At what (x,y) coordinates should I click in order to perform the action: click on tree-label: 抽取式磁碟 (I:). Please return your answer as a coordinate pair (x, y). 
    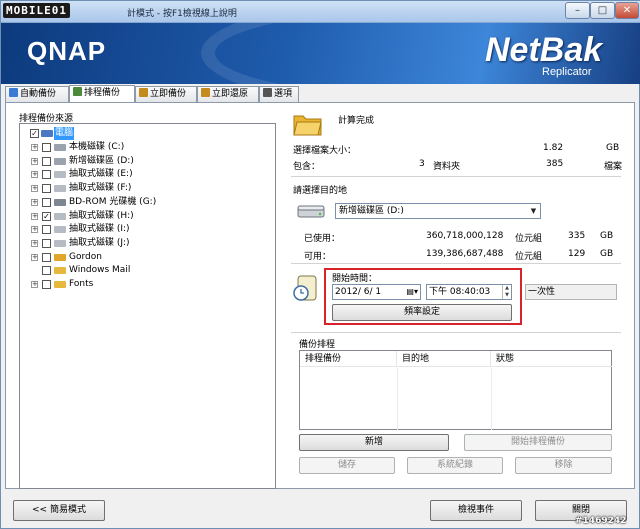
    Looking at the image, I should click on (99, 229).